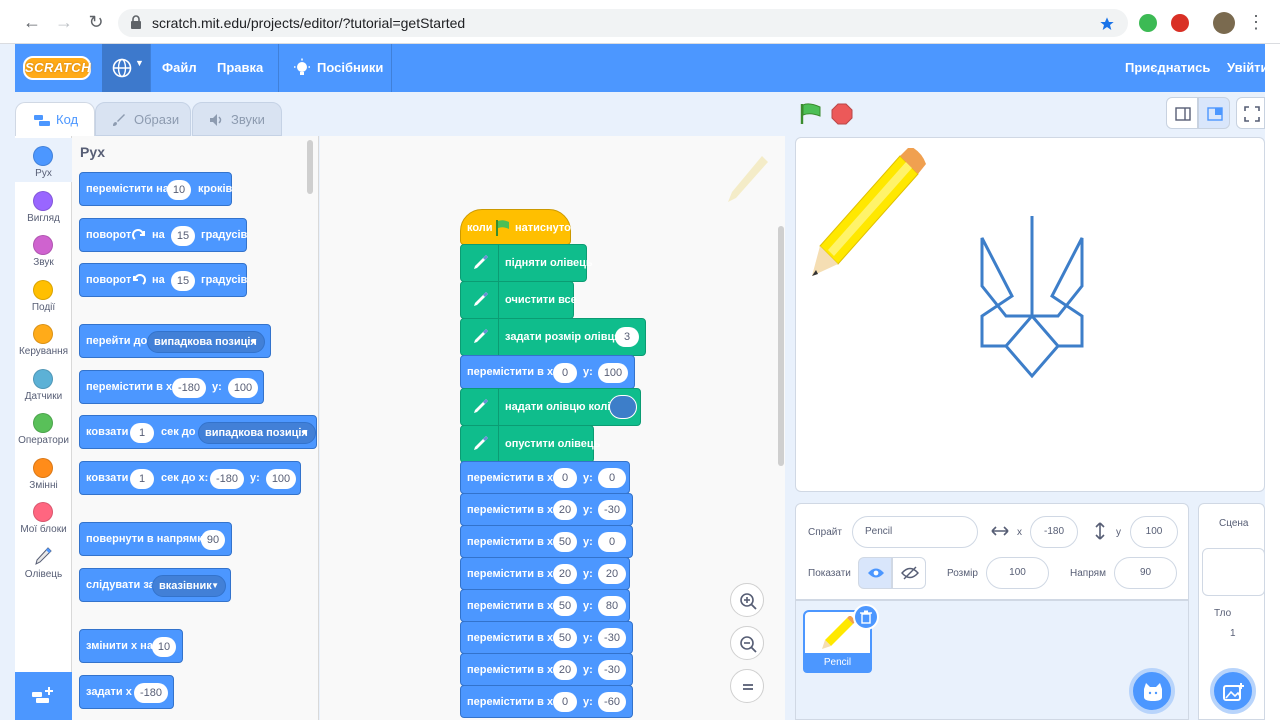  I want to click on block-turn-right: поворот на 15 градусів, so click(163, 235).